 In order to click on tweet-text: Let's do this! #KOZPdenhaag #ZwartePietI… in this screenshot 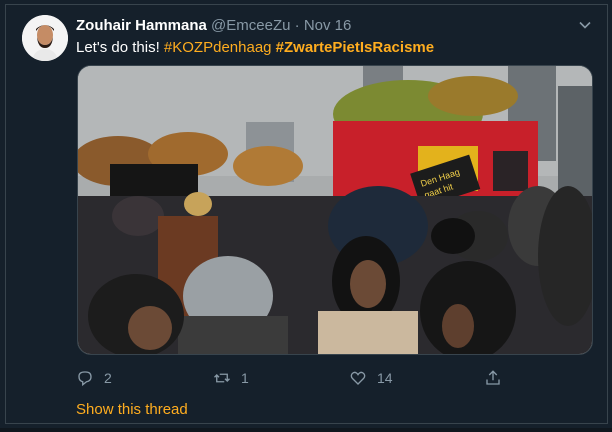, I will do `click(255, 48)`.